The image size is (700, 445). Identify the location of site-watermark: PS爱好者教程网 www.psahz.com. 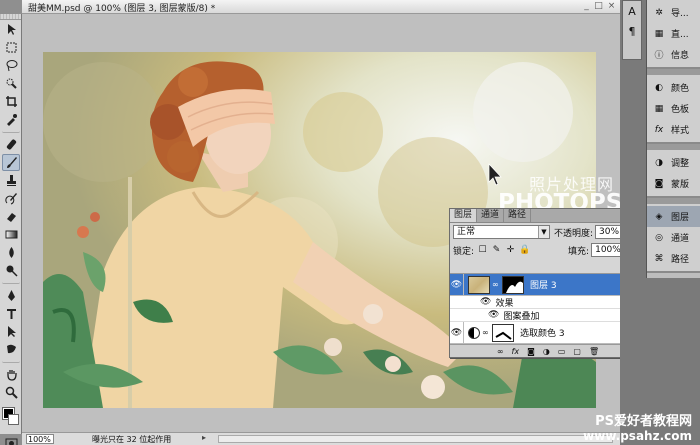
(637, 426).